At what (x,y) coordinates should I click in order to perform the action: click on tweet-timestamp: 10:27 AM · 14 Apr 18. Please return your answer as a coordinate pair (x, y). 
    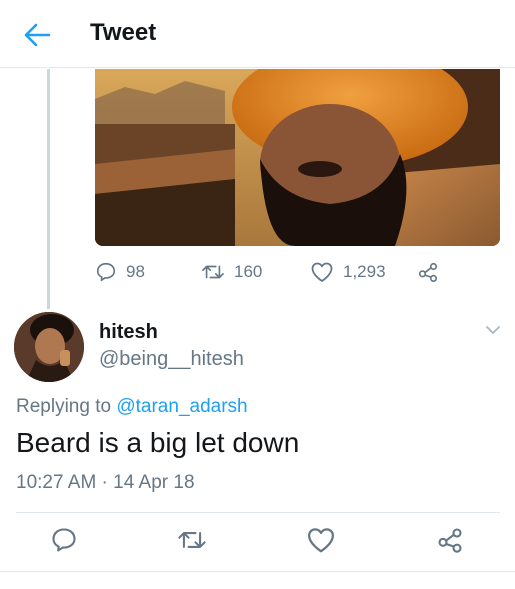
    Looking at the image, I should click on (105, 482).